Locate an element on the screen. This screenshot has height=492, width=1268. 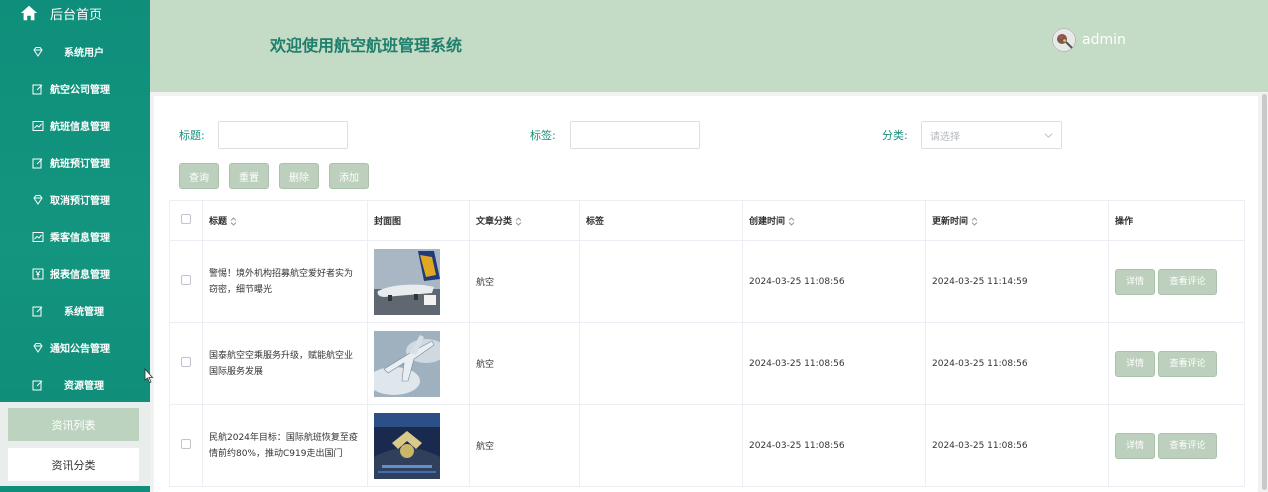
sidebar-home: 后台首页 is located at coordinates (75, 13).